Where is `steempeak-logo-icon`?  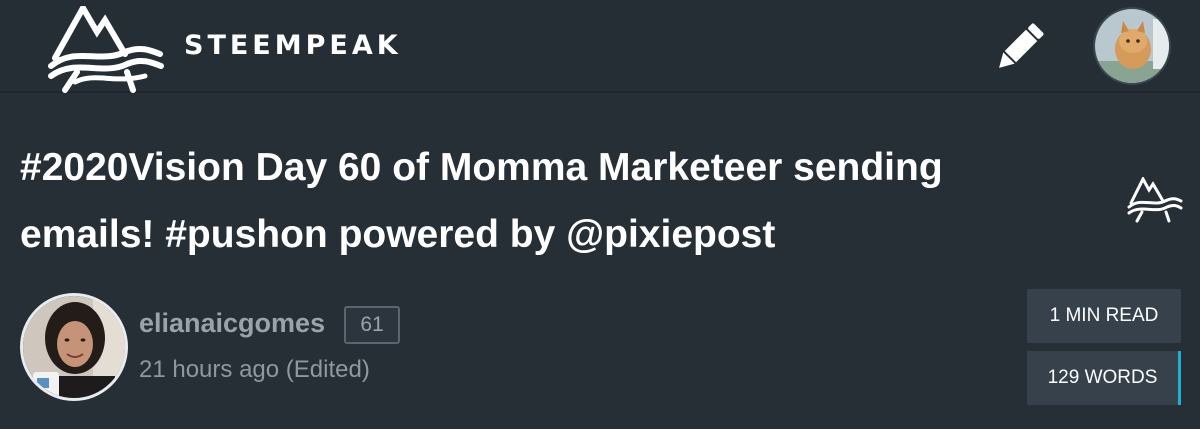 steempeak-logo-icon is located at coordinates (105, 50).